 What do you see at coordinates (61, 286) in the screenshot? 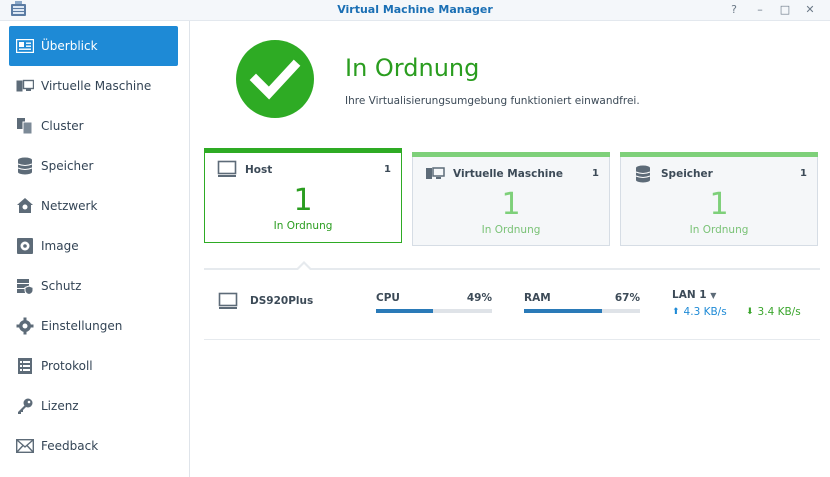
I see `sidebar-item-label: Schutz` at bounding box center [61, 286].